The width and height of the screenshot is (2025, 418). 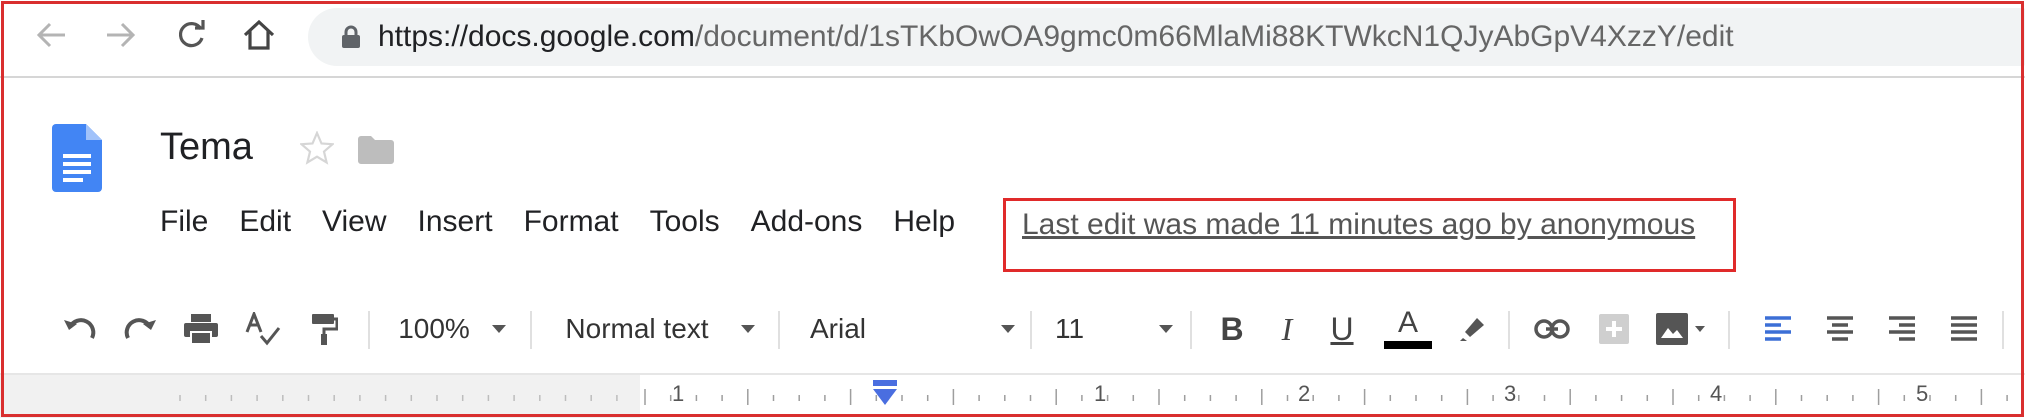 I want to click on insert-image-button, so click(x=1680, y=329).